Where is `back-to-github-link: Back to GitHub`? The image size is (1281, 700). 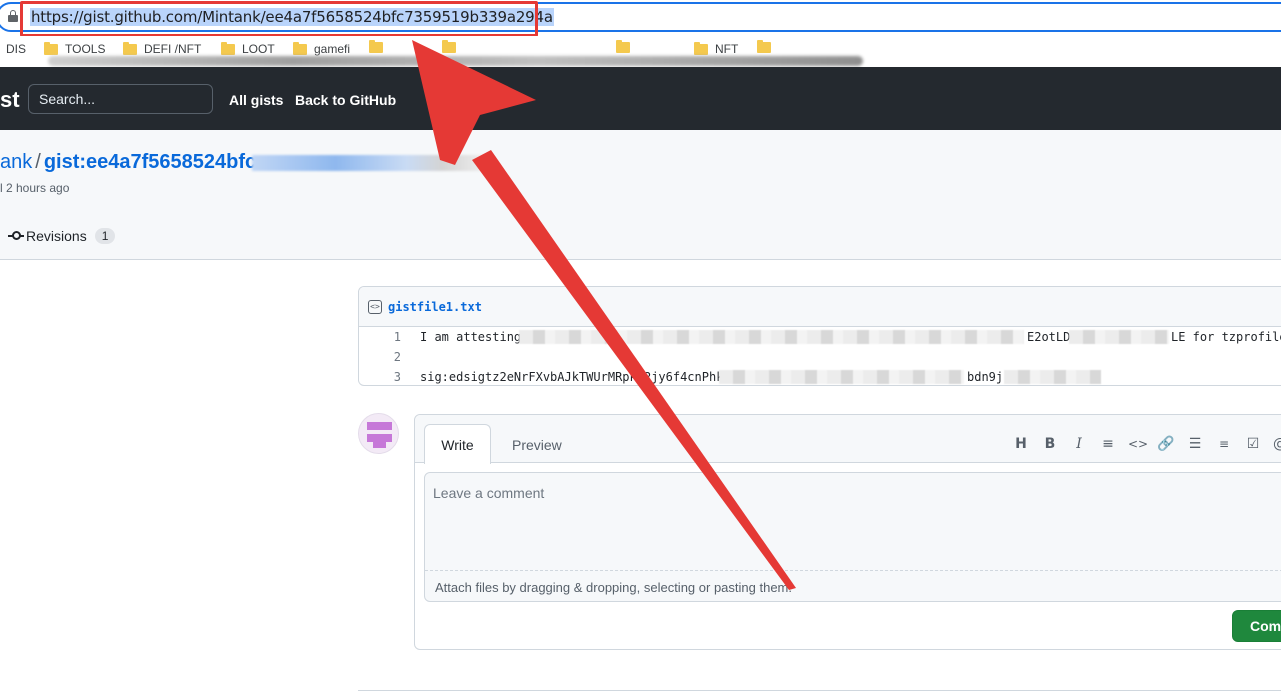
back-to-github-link: Back to GitHub is located at coordinates (345, 100).